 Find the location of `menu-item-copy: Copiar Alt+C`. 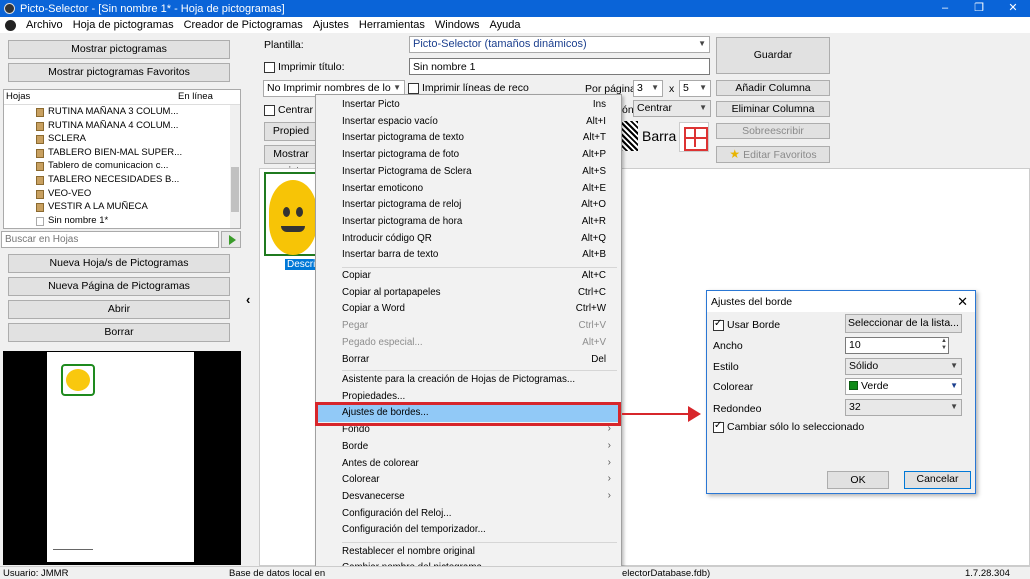

menu-item-copy: Copiar Alt+C is located at coordinates (468, 276).